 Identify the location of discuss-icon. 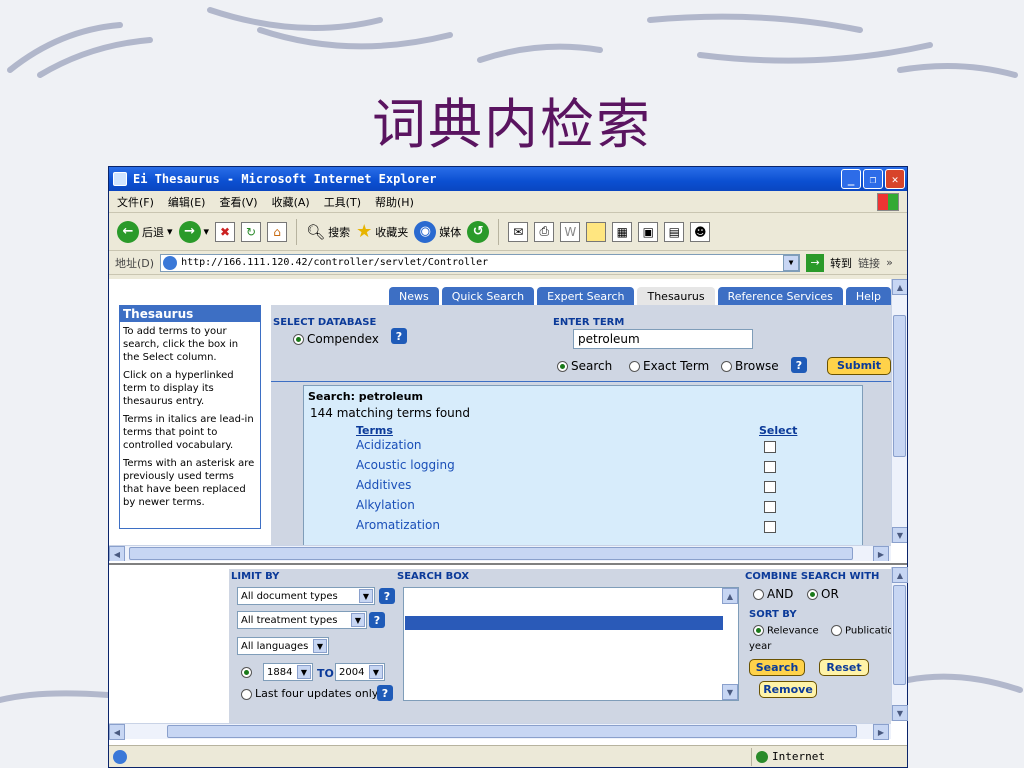
(596, 231).